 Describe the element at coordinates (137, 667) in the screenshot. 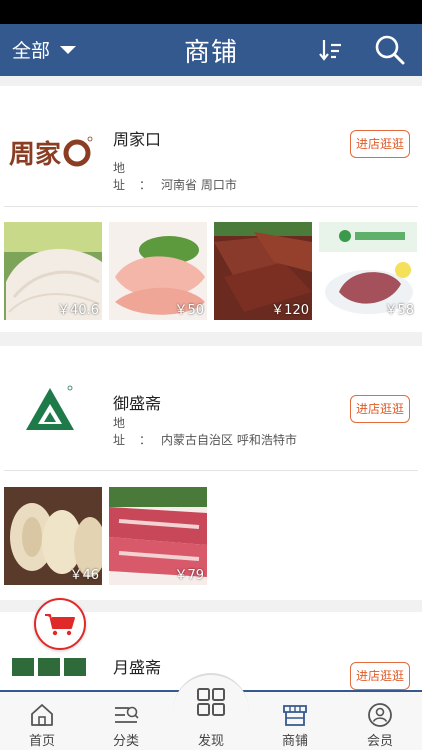

I see `shop-name: 月盛斋` at that location.